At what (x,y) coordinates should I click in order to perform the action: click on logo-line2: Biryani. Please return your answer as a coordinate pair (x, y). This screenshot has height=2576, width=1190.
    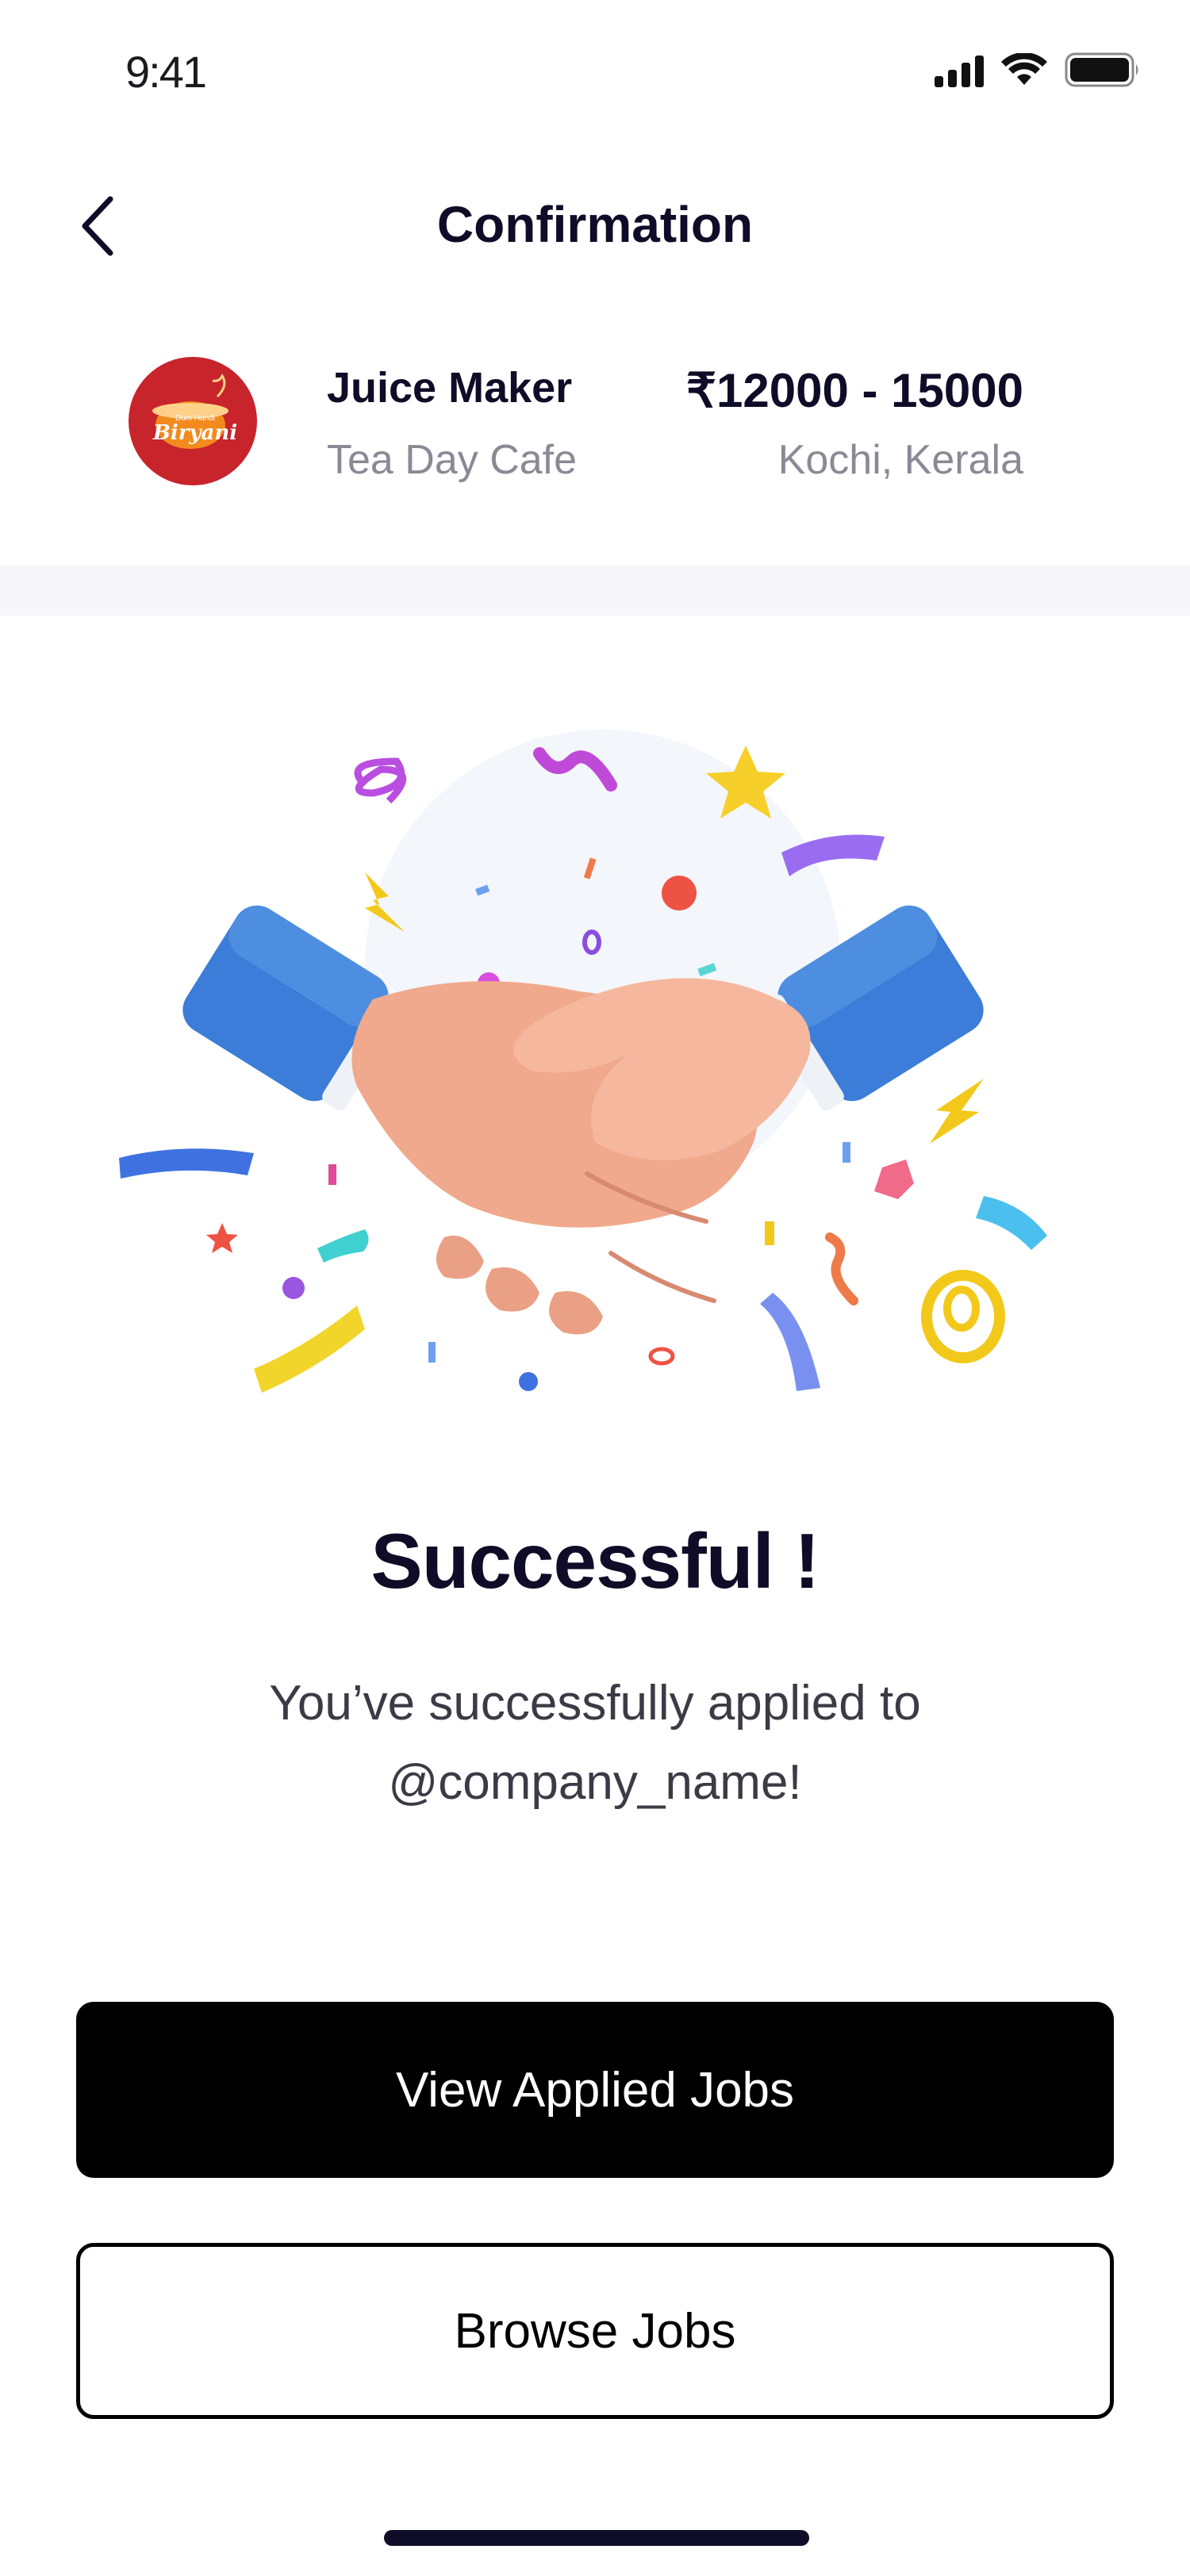
    Looking at the image, I should click on (194, 433).